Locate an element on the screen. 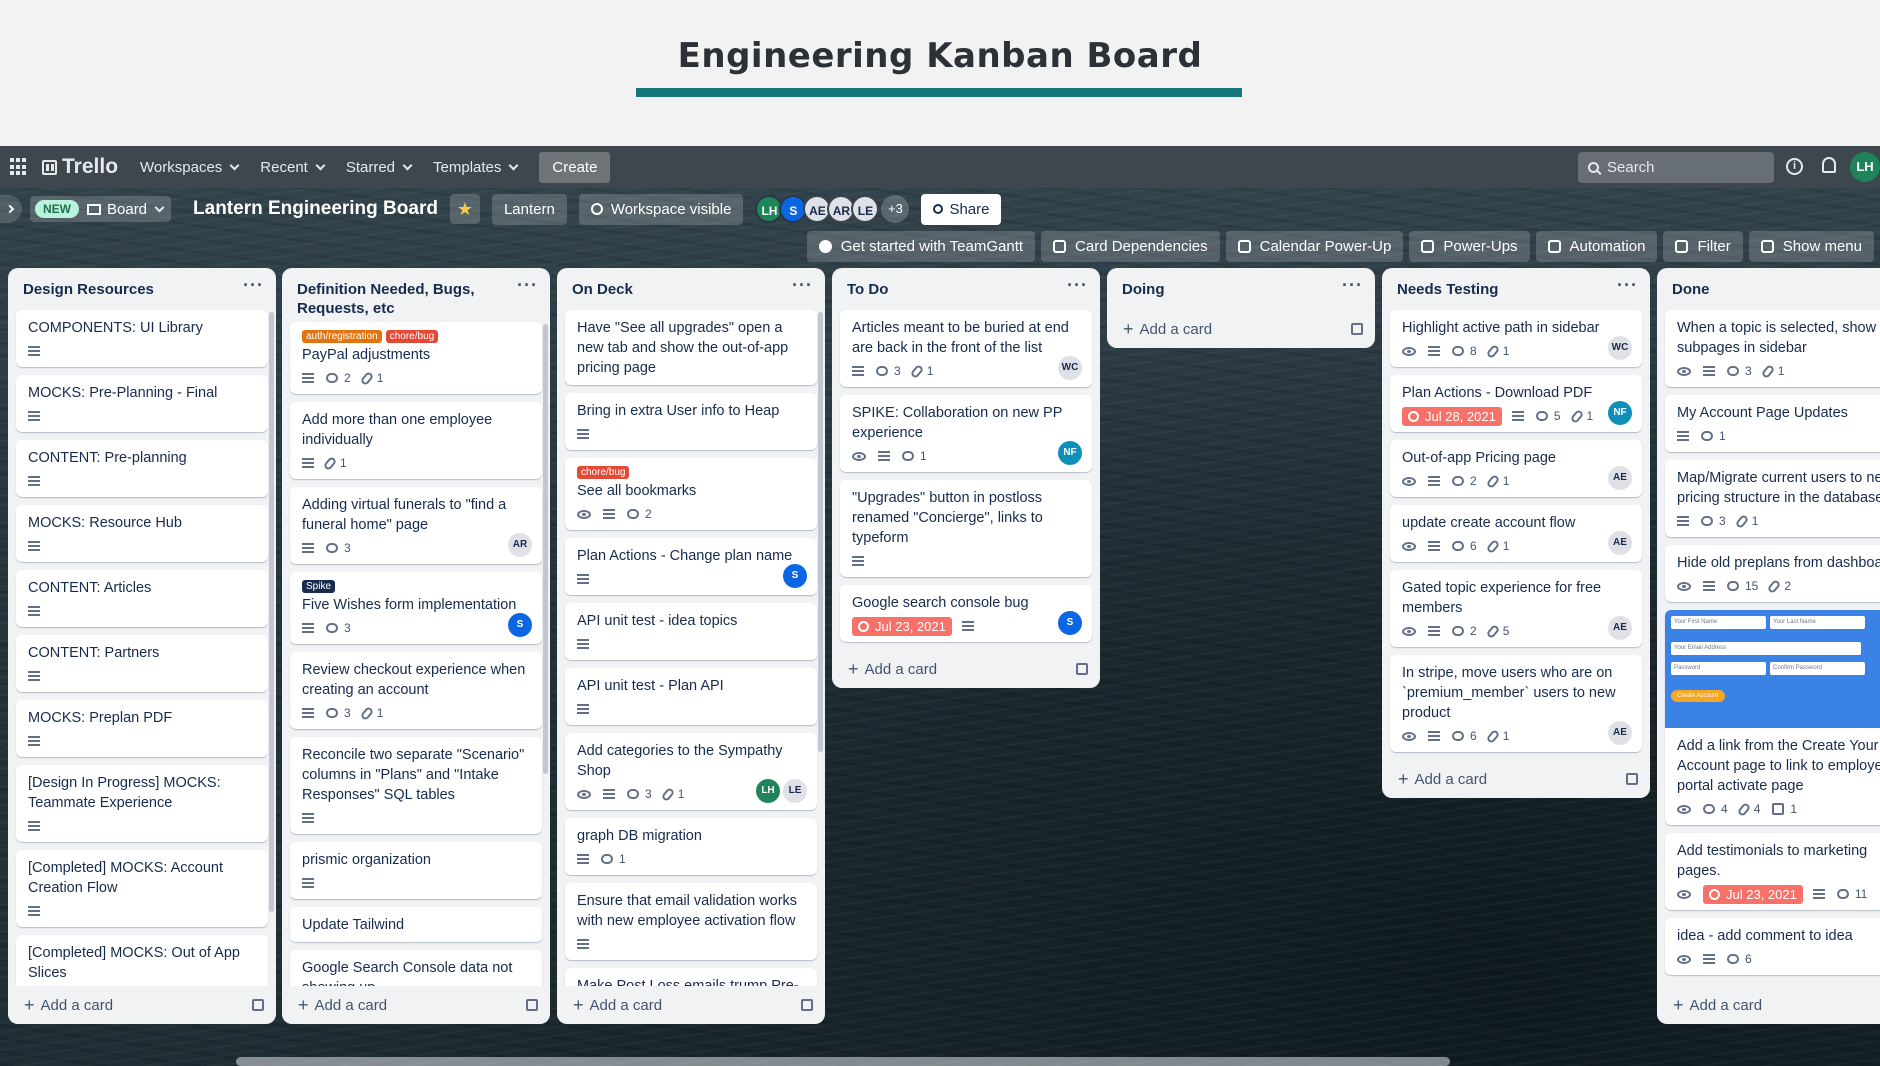 The image size is (1880, 1066). list-title: Doing is located at coordinates (1143, 289).